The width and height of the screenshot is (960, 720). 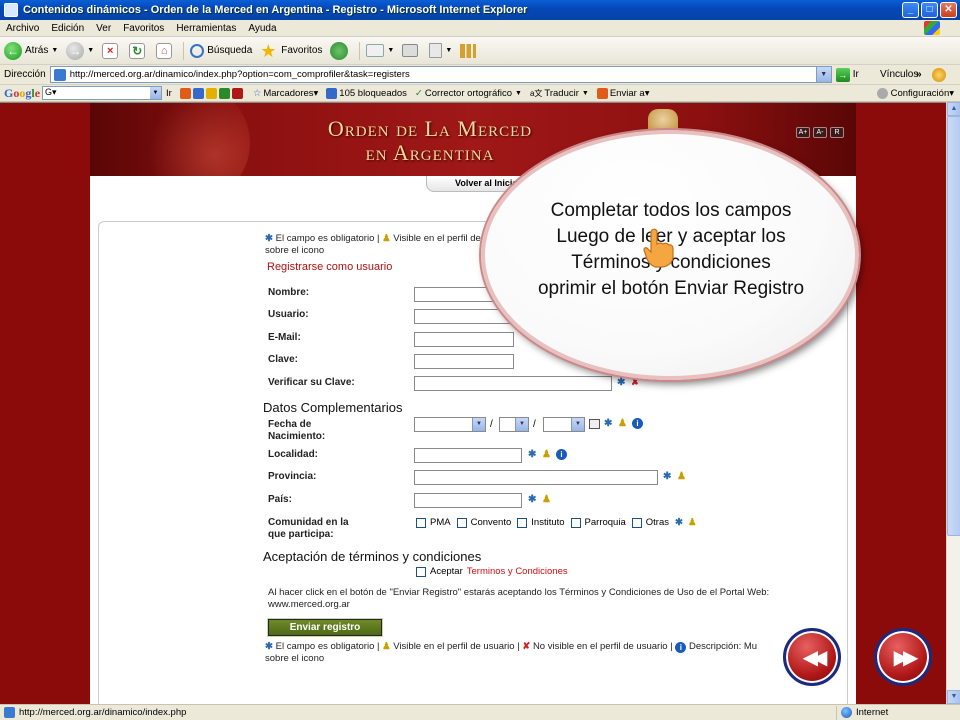 I want to click on calendar-icon, so click(x=594, y=424).